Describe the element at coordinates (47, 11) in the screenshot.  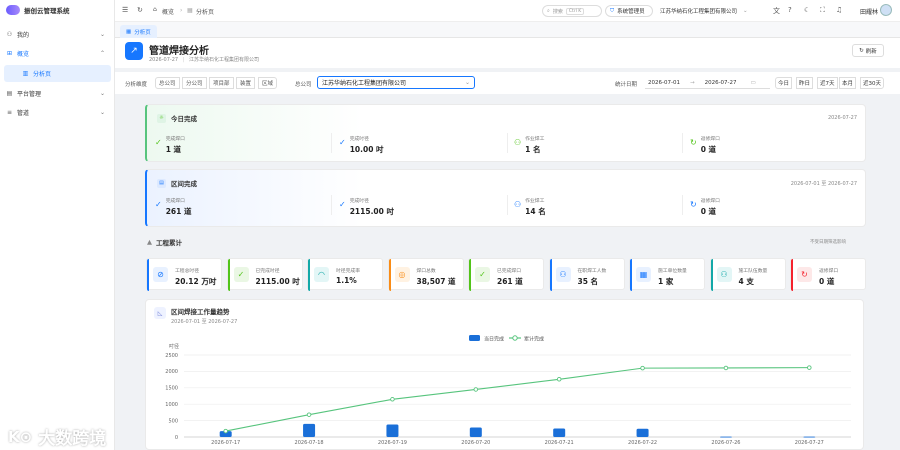
I see `app-title: 振创云管理系统` at that location.